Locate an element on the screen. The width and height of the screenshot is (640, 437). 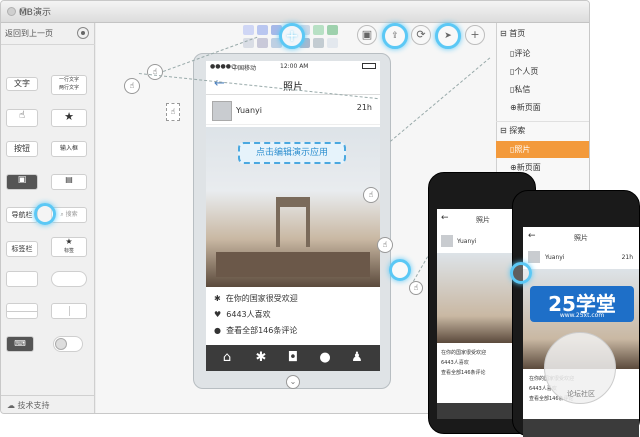
keyboard-component: ⌨ is located at coordinates (20, 344).